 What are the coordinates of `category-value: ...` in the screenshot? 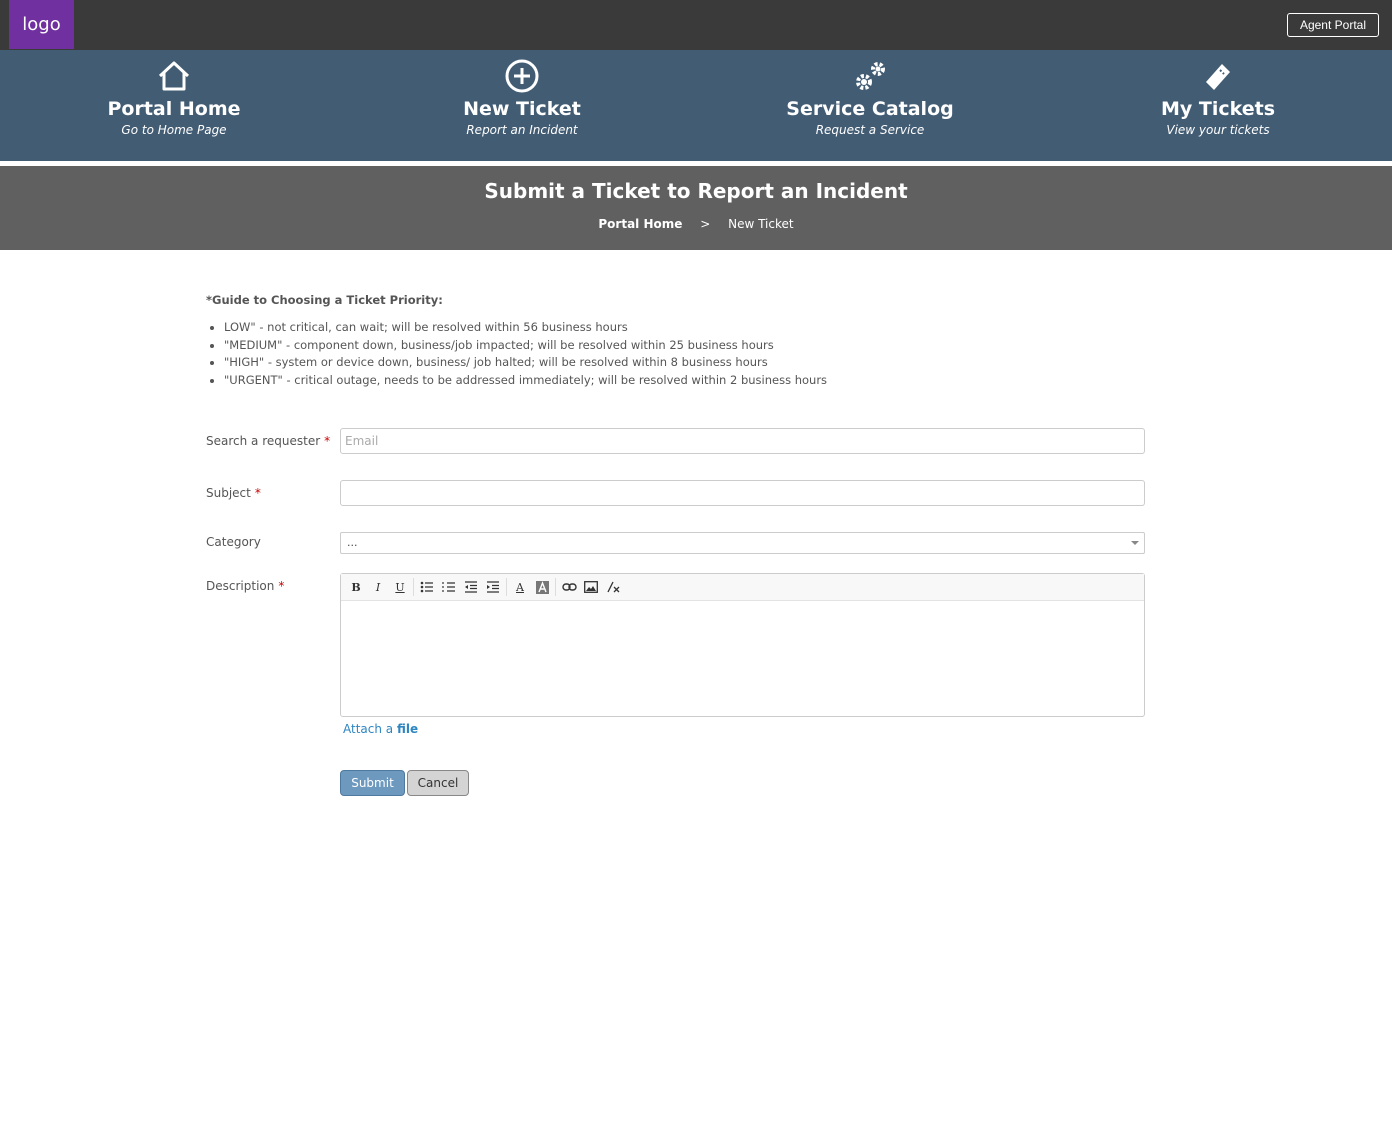 It's located at (352, 542).